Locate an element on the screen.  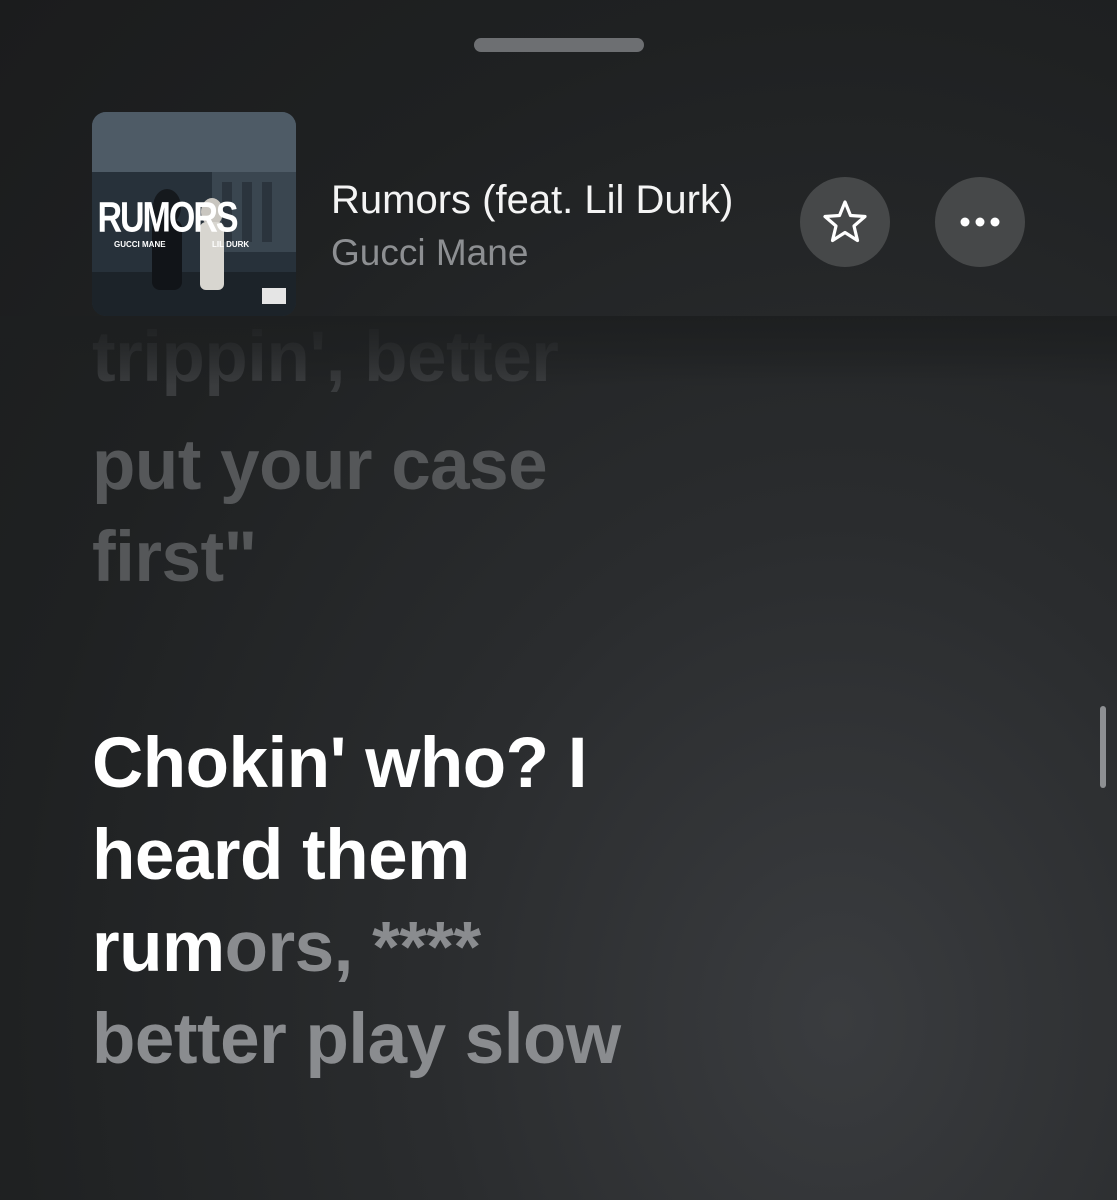
album-artwork: RUMORS GUCCI MANE LIL DURK is located at coordinates (194, 214).